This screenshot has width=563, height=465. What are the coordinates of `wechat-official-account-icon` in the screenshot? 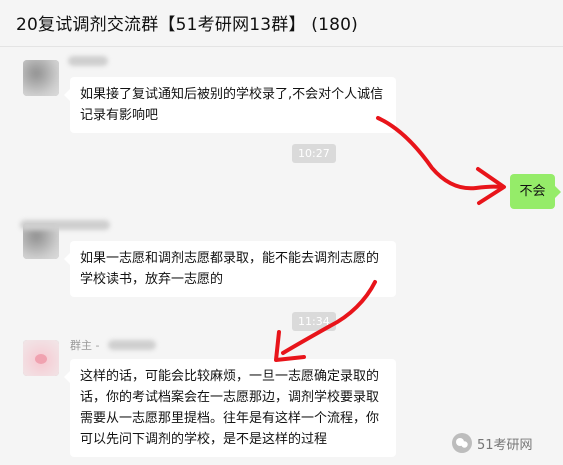 It's located at (462, 443).